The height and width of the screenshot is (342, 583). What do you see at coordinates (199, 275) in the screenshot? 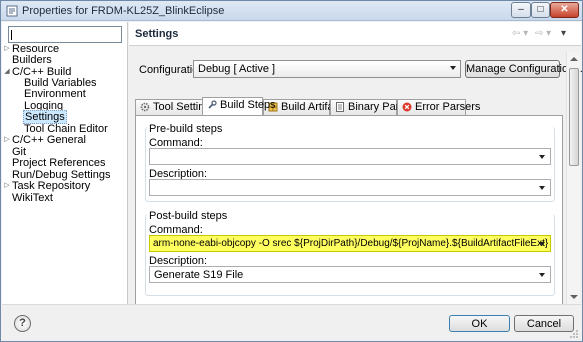
I see `post-build-description-value: Generate S19 File` at bounding box center [199, 275].